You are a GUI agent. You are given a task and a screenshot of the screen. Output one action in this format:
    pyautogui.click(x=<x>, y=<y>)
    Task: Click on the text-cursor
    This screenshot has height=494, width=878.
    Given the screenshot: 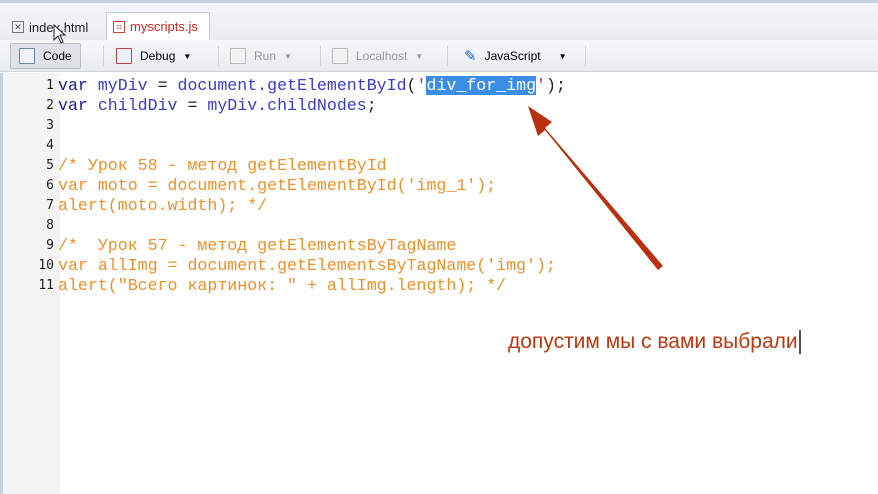 What is the action you would take?
    pyautogui.click(x=799, y=342)
    